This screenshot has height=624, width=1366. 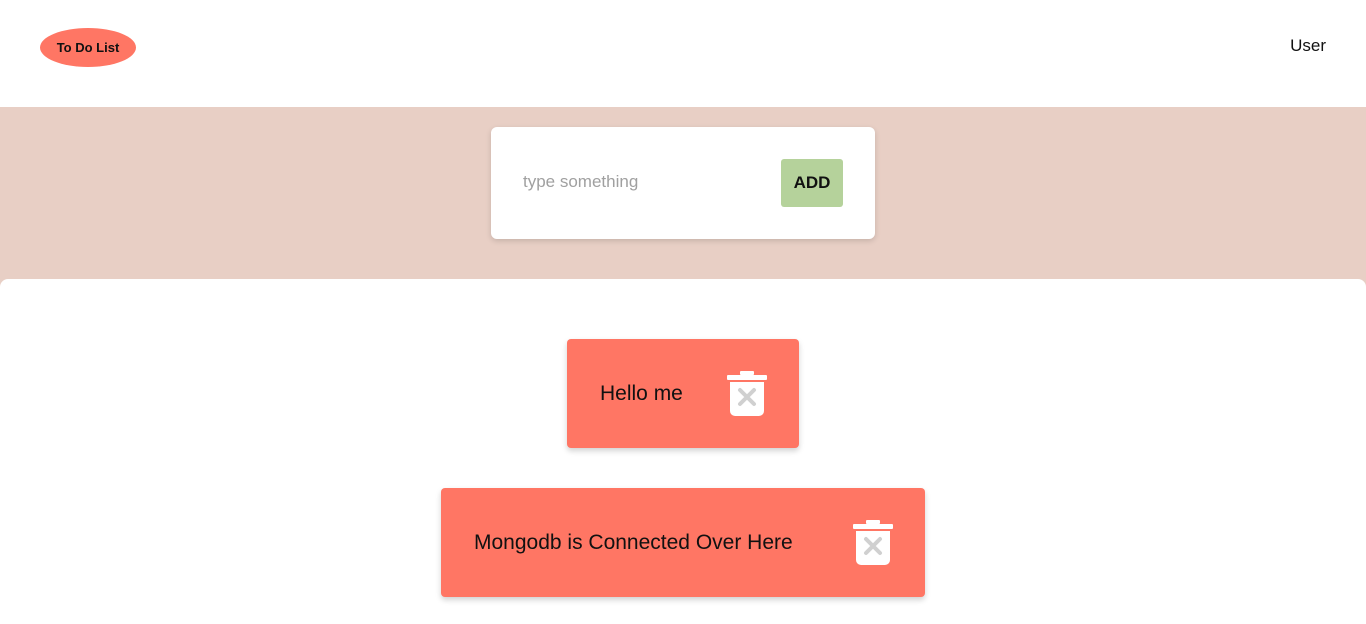 I want to click on todo-text: Hello me, so click(x=641, y=393).